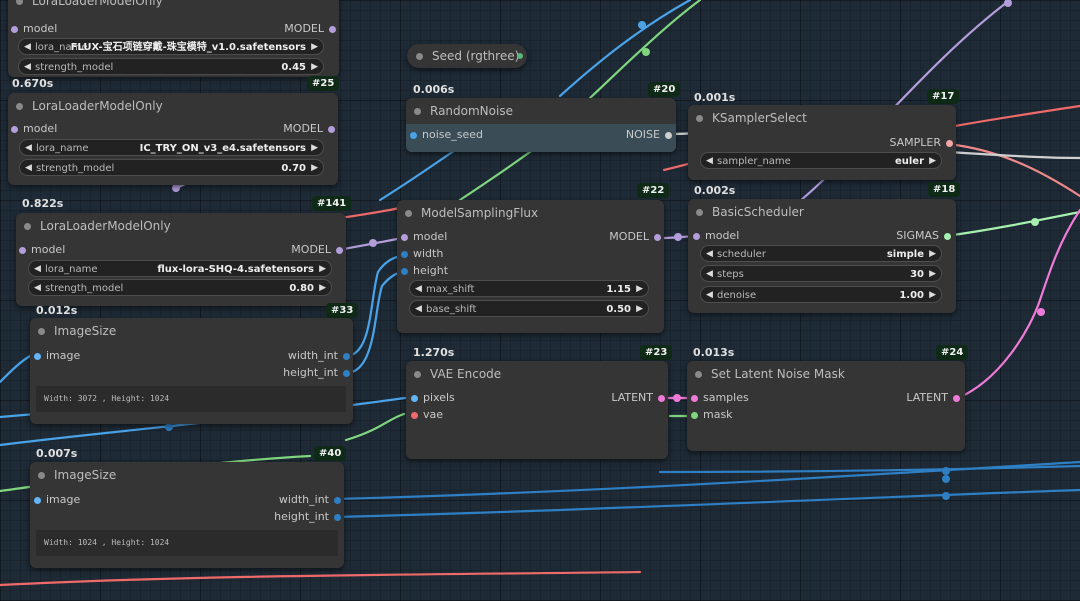  I want to click on latent-output-dot-icon, so click(661, 398).